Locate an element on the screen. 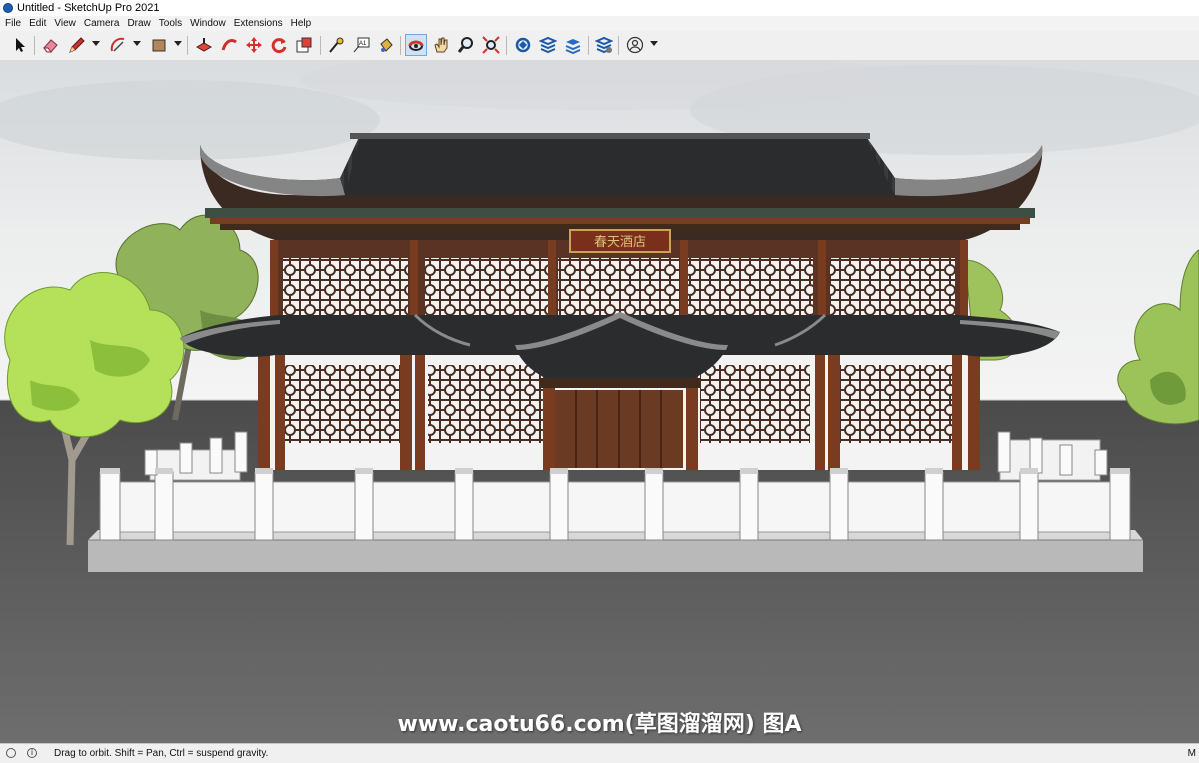 The height and width of the screenshot is (763, 1199). text-tool-glyph: A1 is located at coordinates (363, 44).